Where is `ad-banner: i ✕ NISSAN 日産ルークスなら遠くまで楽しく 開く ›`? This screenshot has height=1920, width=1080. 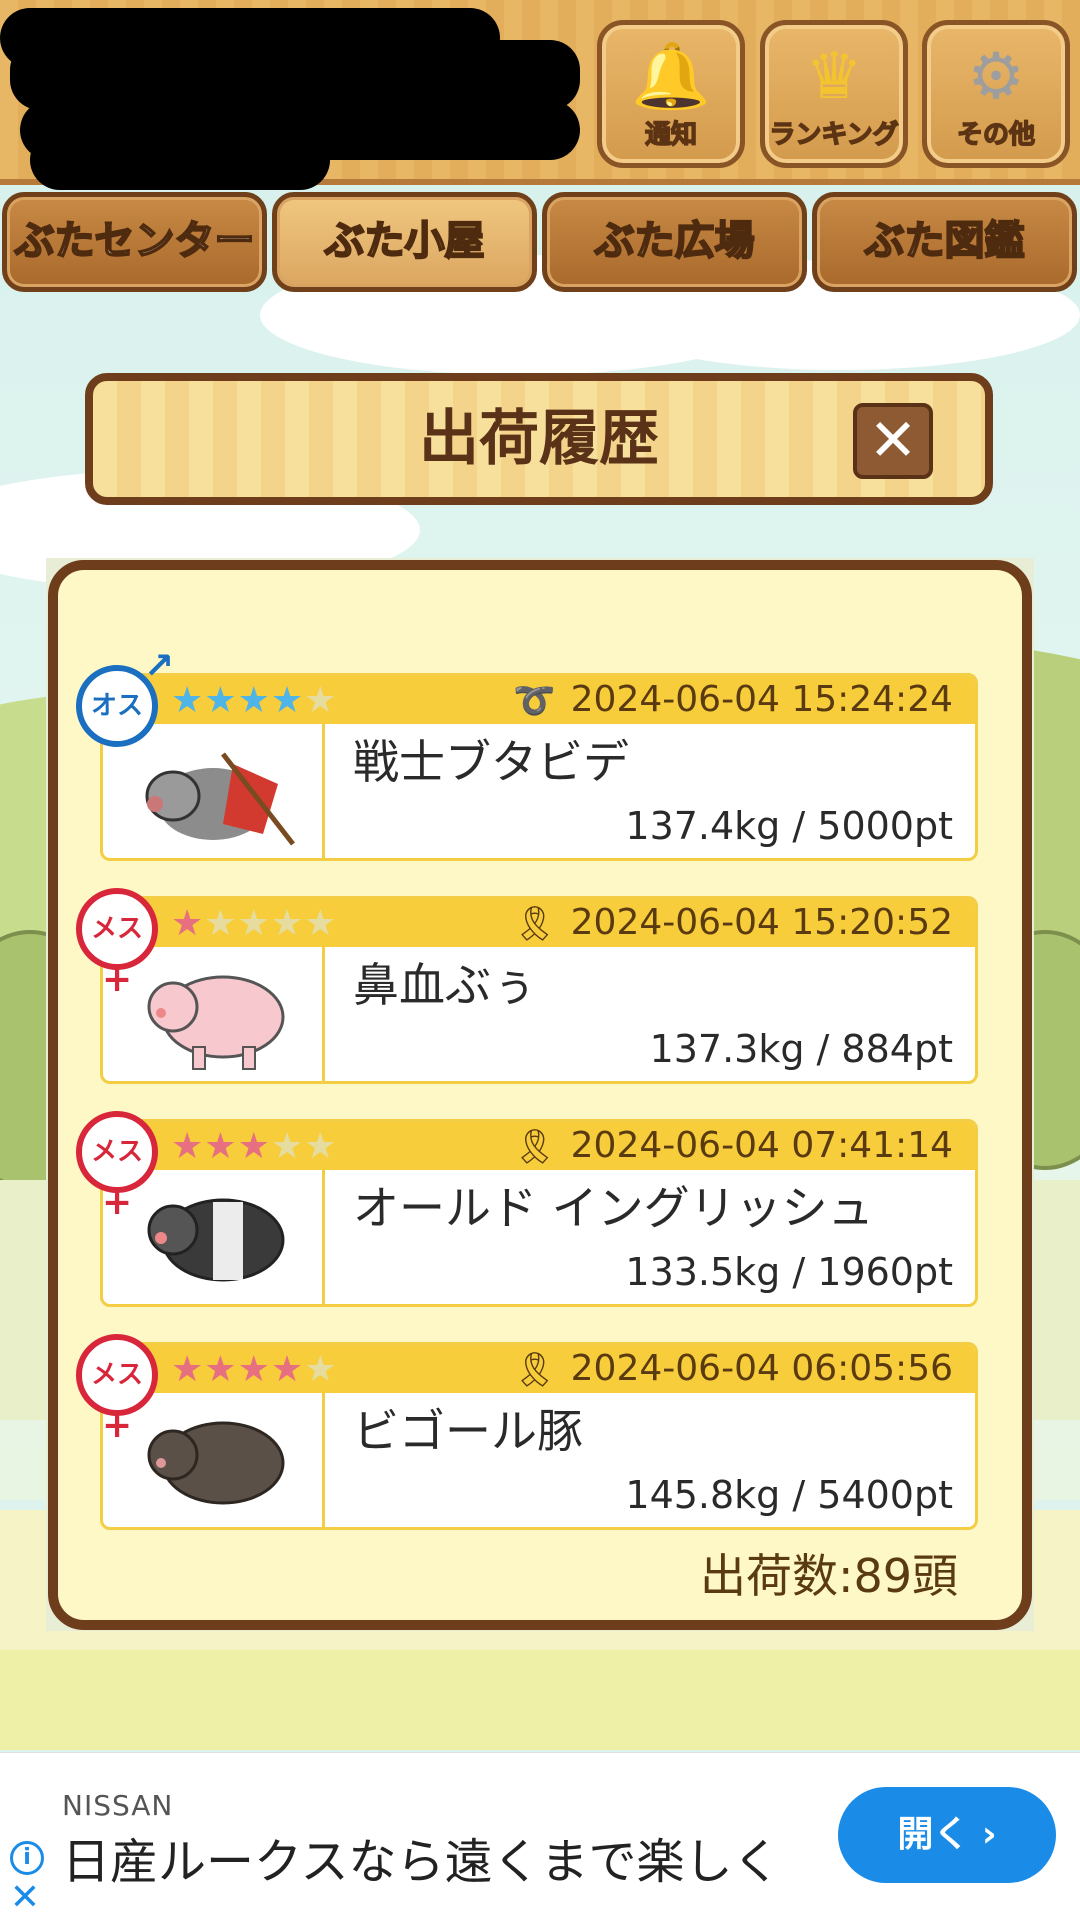 ad-banner: i ✕ NISSAN 日産ルークスなら遠くまで楽しく 開く › is located at coordinates (540, 1836).